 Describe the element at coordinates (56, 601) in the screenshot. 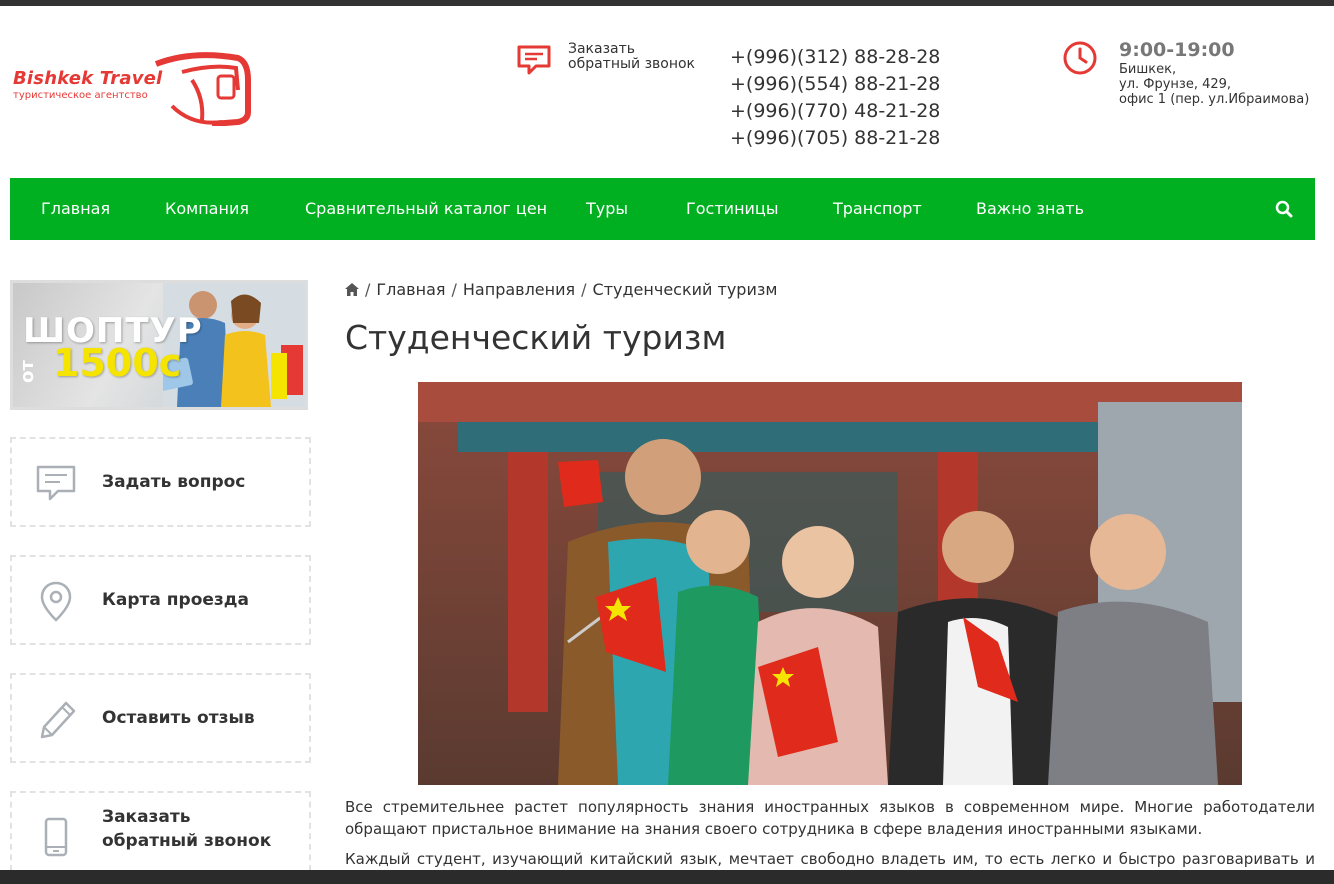

I see `map-pin-icon` at that location.